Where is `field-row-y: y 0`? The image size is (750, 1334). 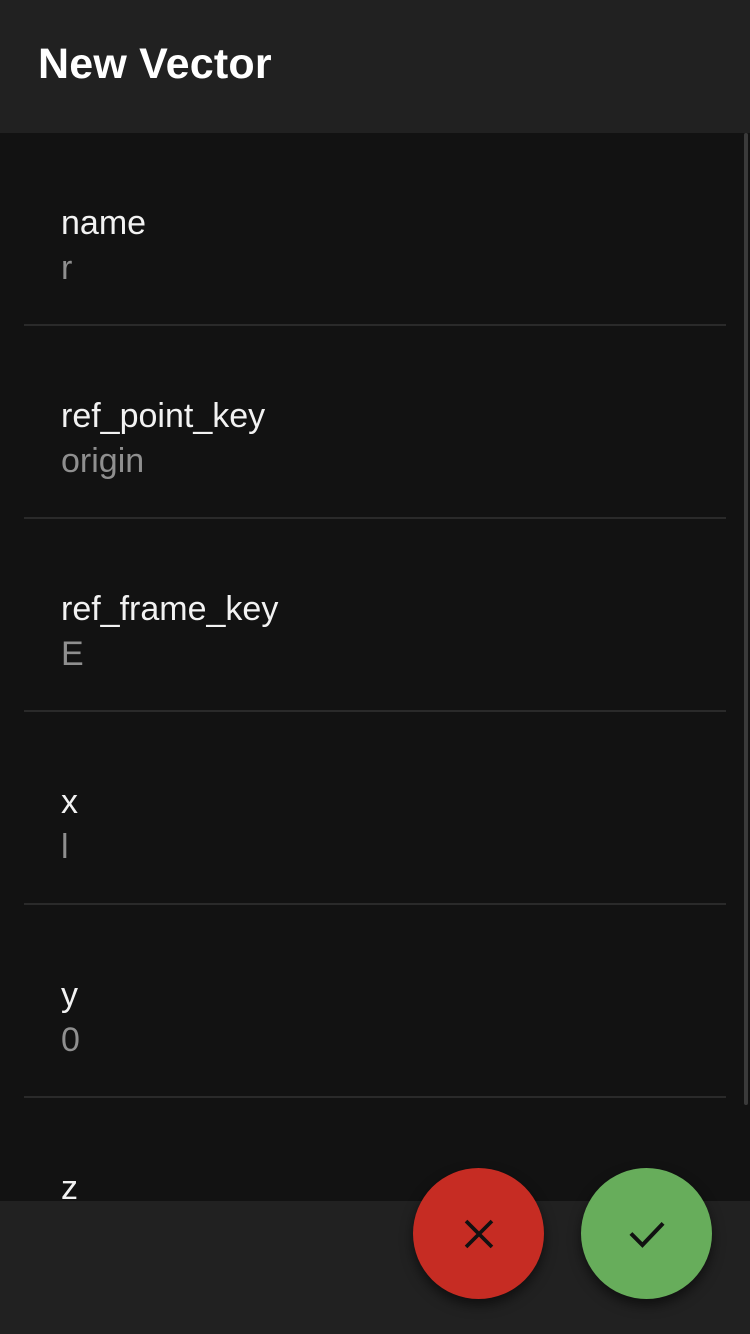 field-row-y: y 0 is located at coordinates (375, 1001).